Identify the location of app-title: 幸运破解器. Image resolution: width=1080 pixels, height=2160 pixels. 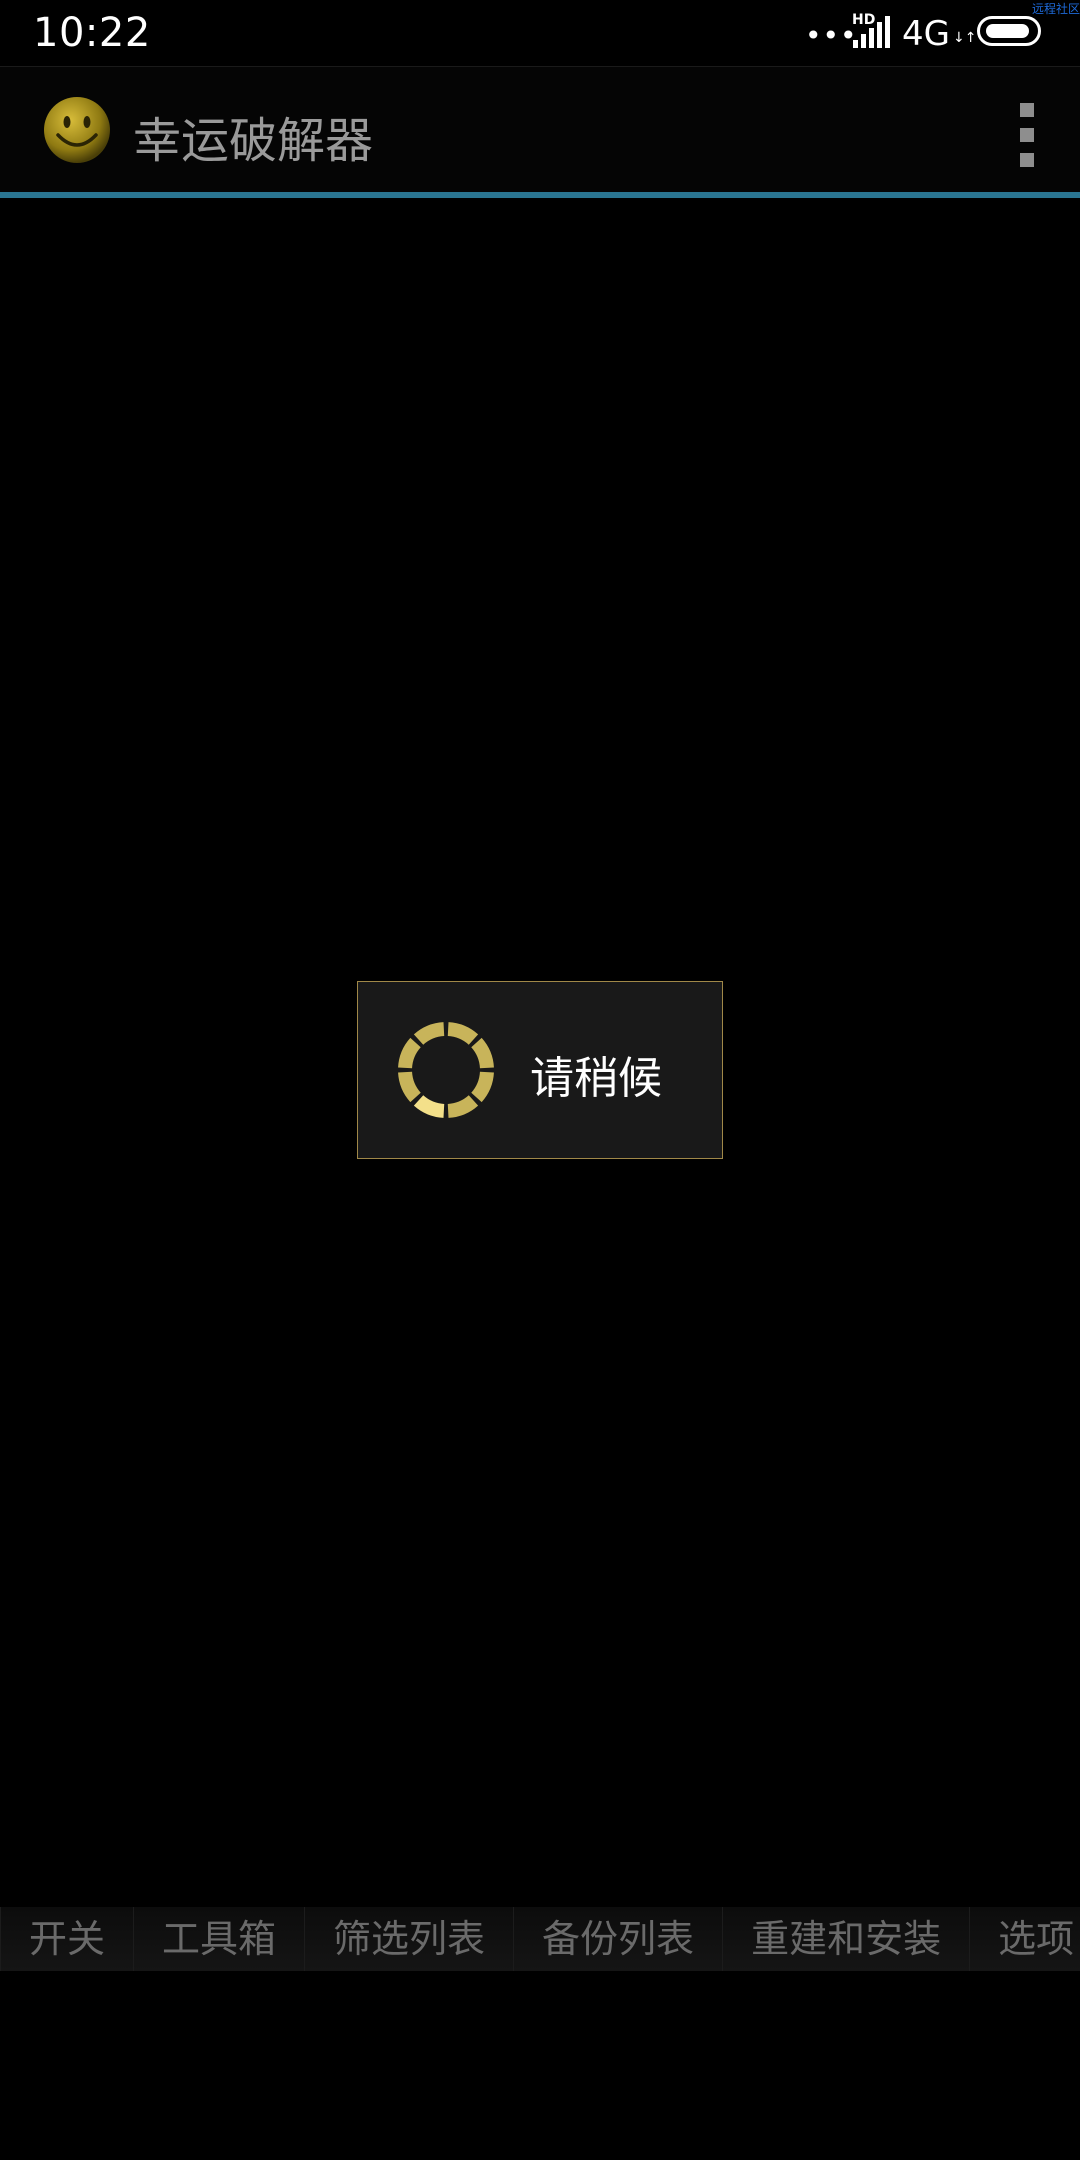
(253, 141).